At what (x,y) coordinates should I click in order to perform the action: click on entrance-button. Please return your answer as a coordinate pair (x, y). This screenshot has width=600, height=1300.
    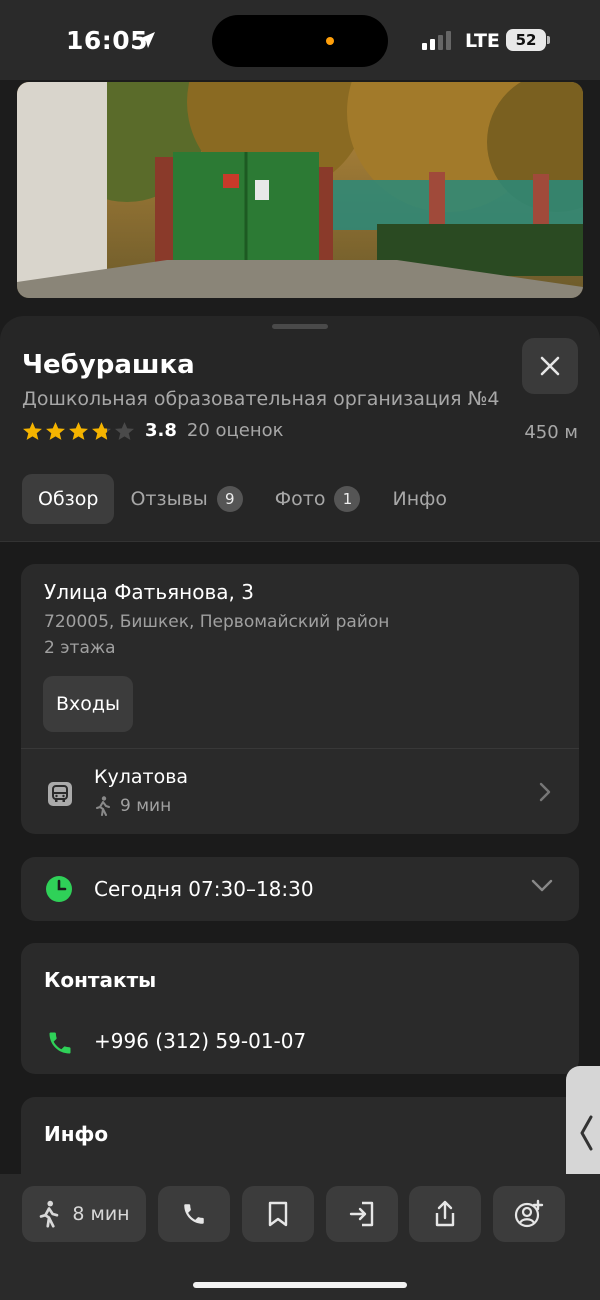
    Looking at the image, I should click on (362, 1214).